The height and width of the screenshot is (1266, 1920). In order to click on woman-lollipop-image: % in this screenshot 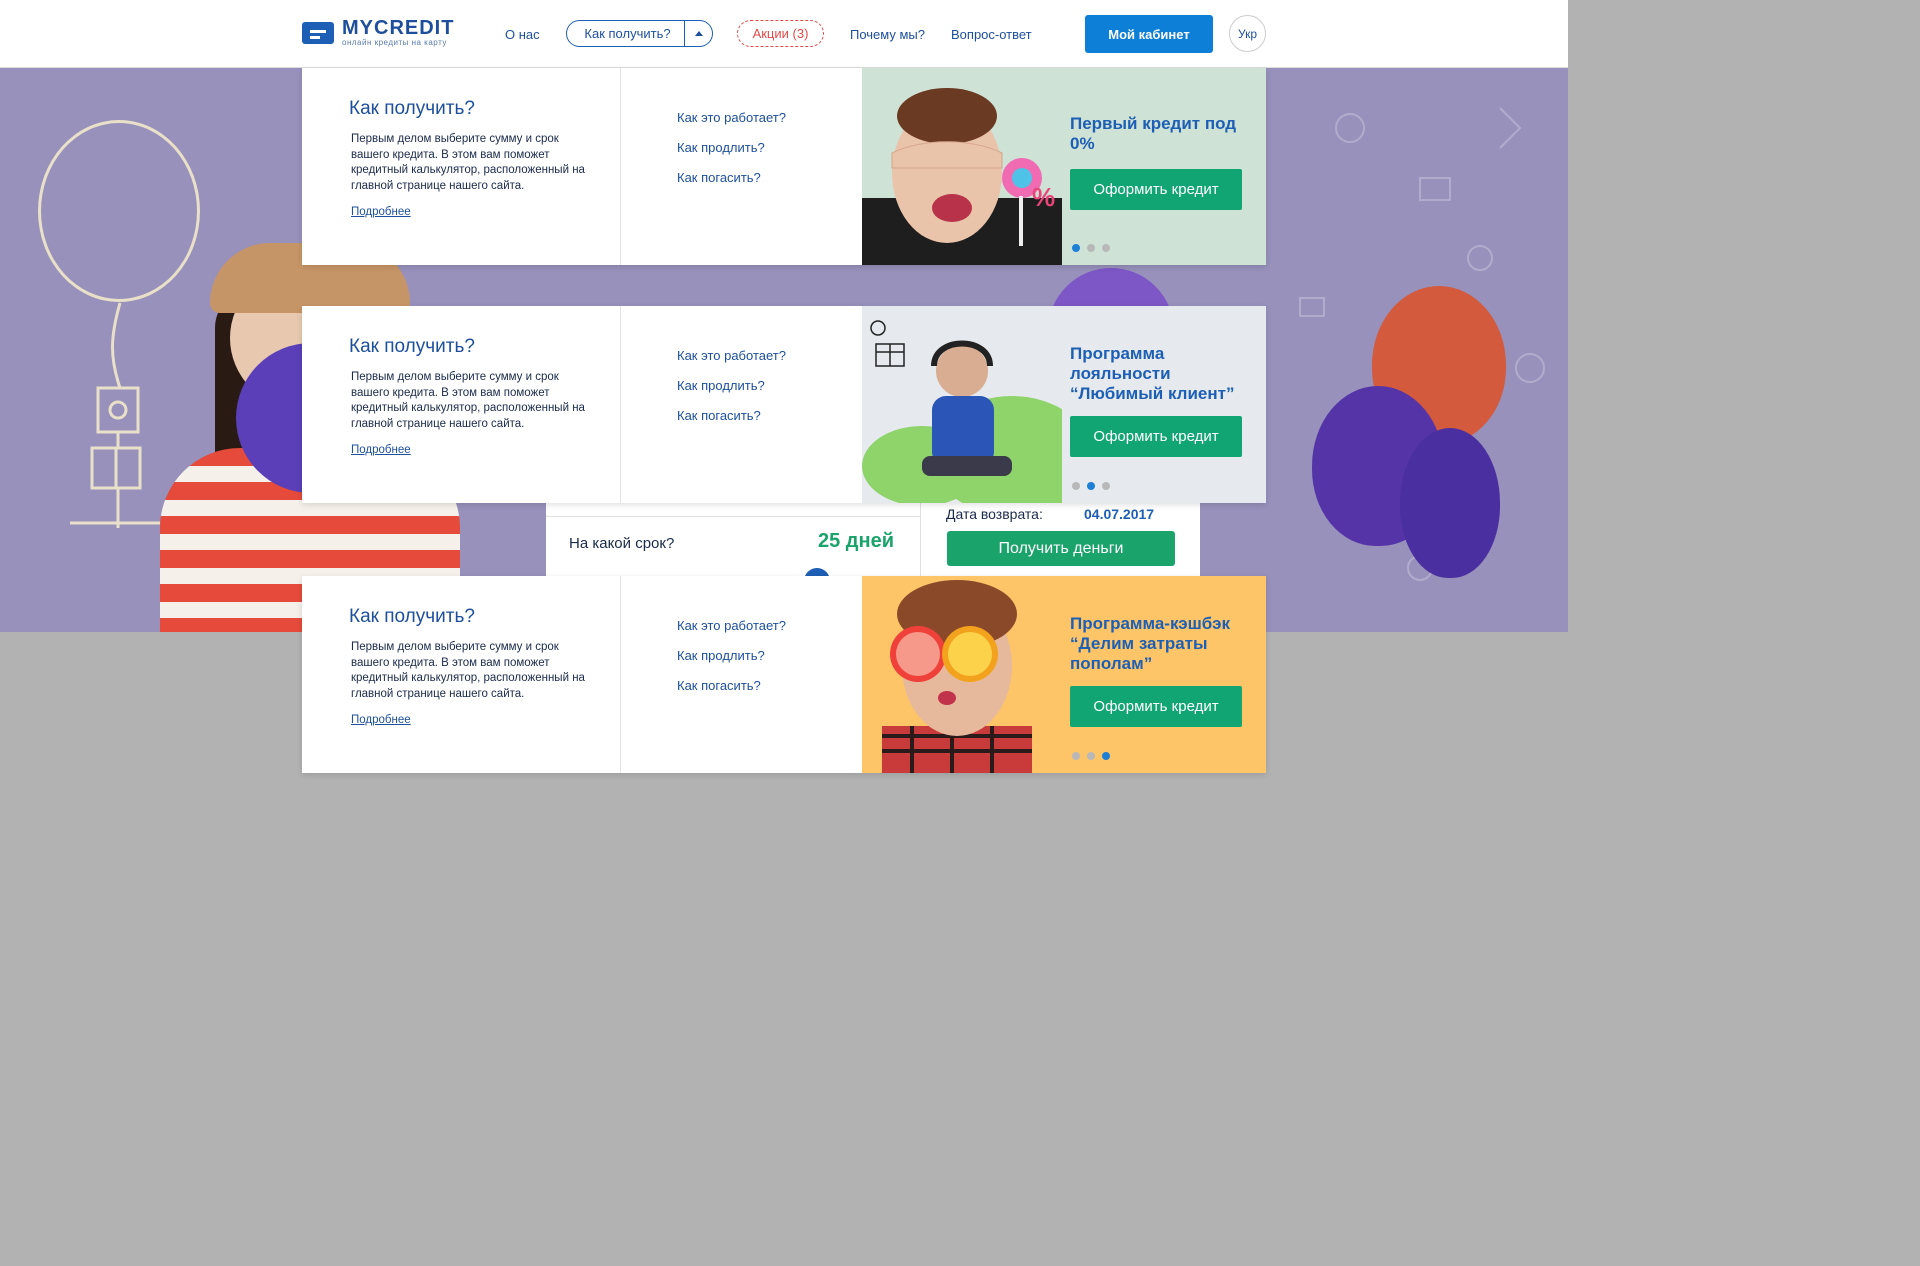, I will do `click(962, 176)`.